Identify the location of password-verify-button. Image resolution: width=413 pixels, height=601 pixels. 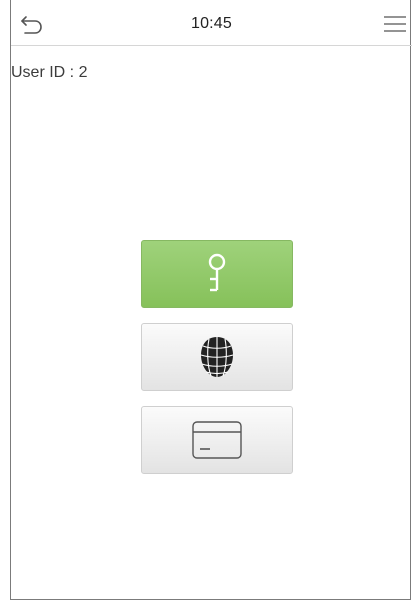
(217, 274).